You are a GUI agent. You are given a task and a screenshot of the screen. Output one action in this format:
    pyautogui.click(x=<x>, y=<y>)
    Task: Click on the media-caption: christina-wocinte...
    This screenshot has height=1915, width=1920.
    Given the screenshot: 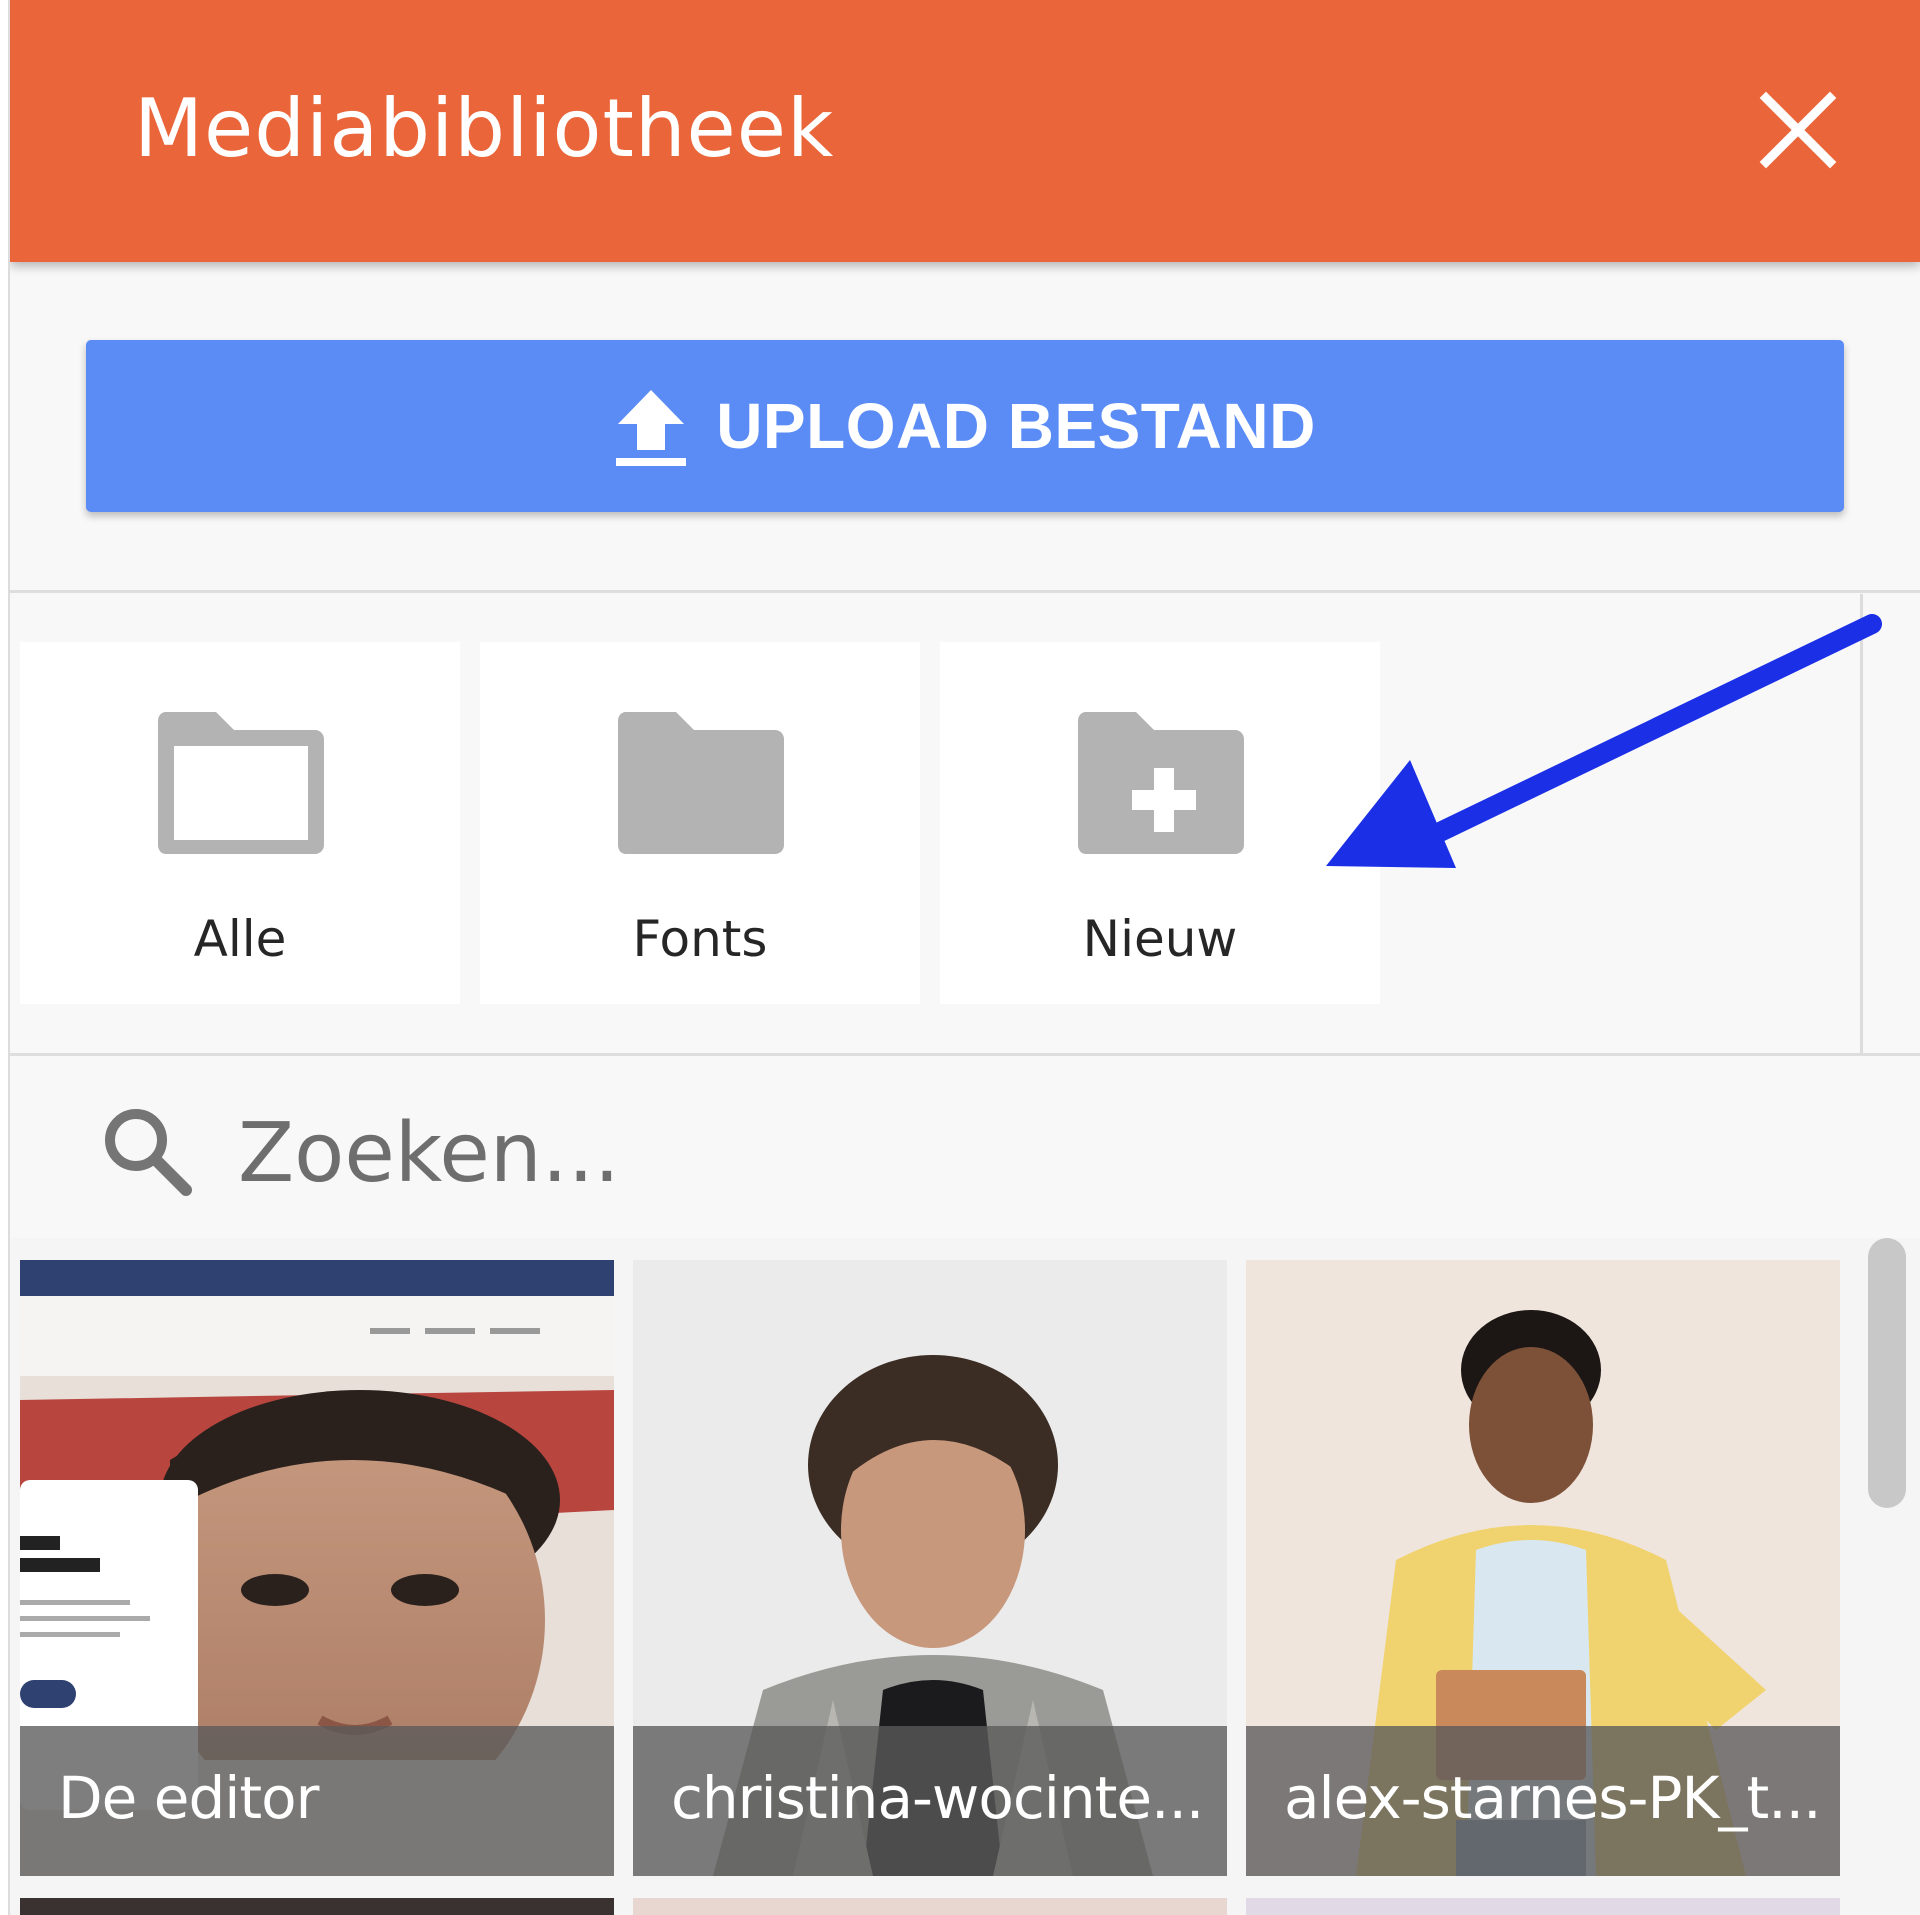 What is the action you would take?
    pyautogui.click(x=937, y=1798)
    